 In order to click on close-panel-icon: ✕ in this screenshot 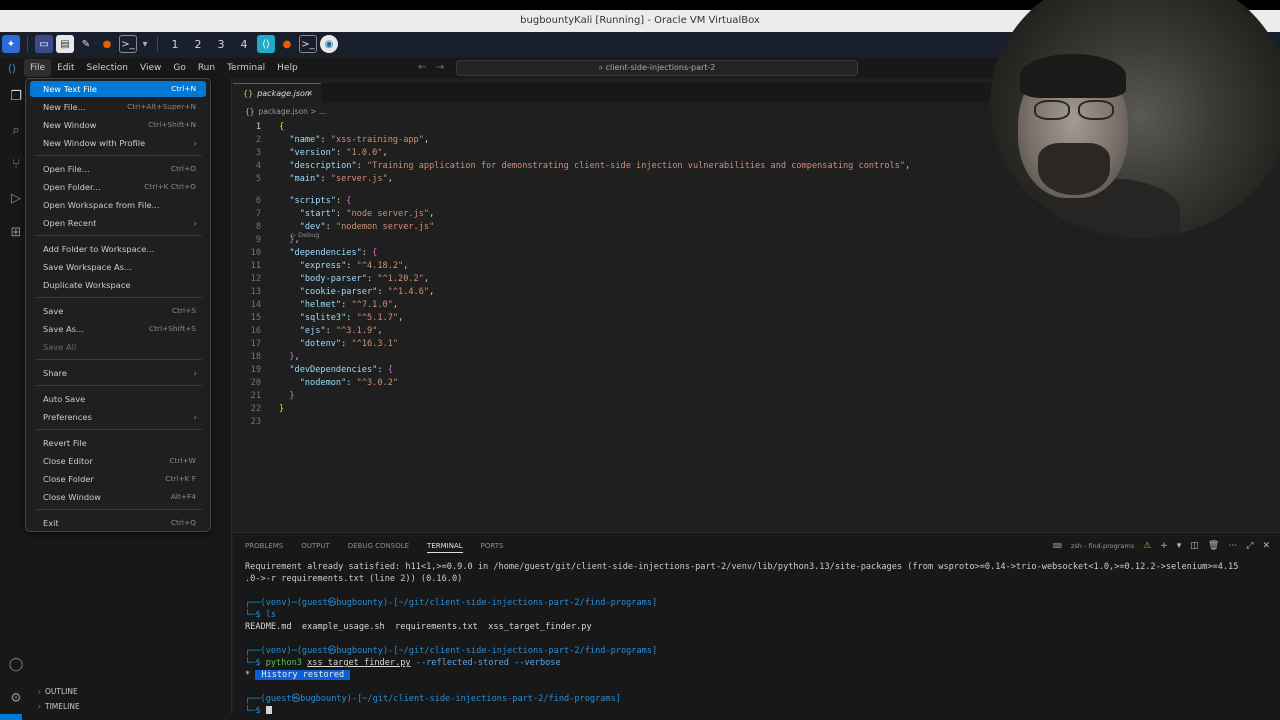, I will do `click(1266, 546)`.